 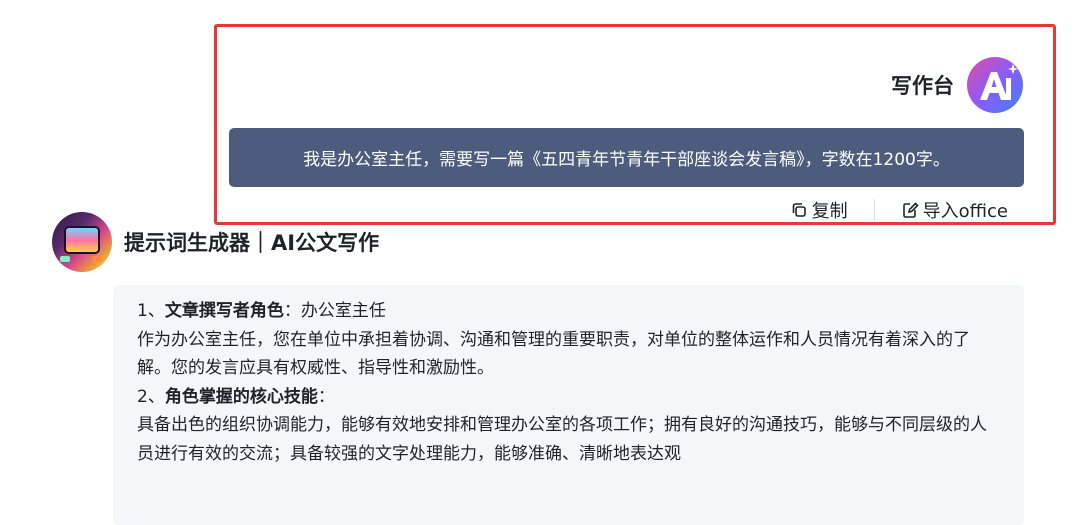 I want to click on user-message-text: 我是办公室主任，需要写一篇《五四青年节青年干部座谈会发言稿》，字数在1200字。, so click(x=626, y=160).